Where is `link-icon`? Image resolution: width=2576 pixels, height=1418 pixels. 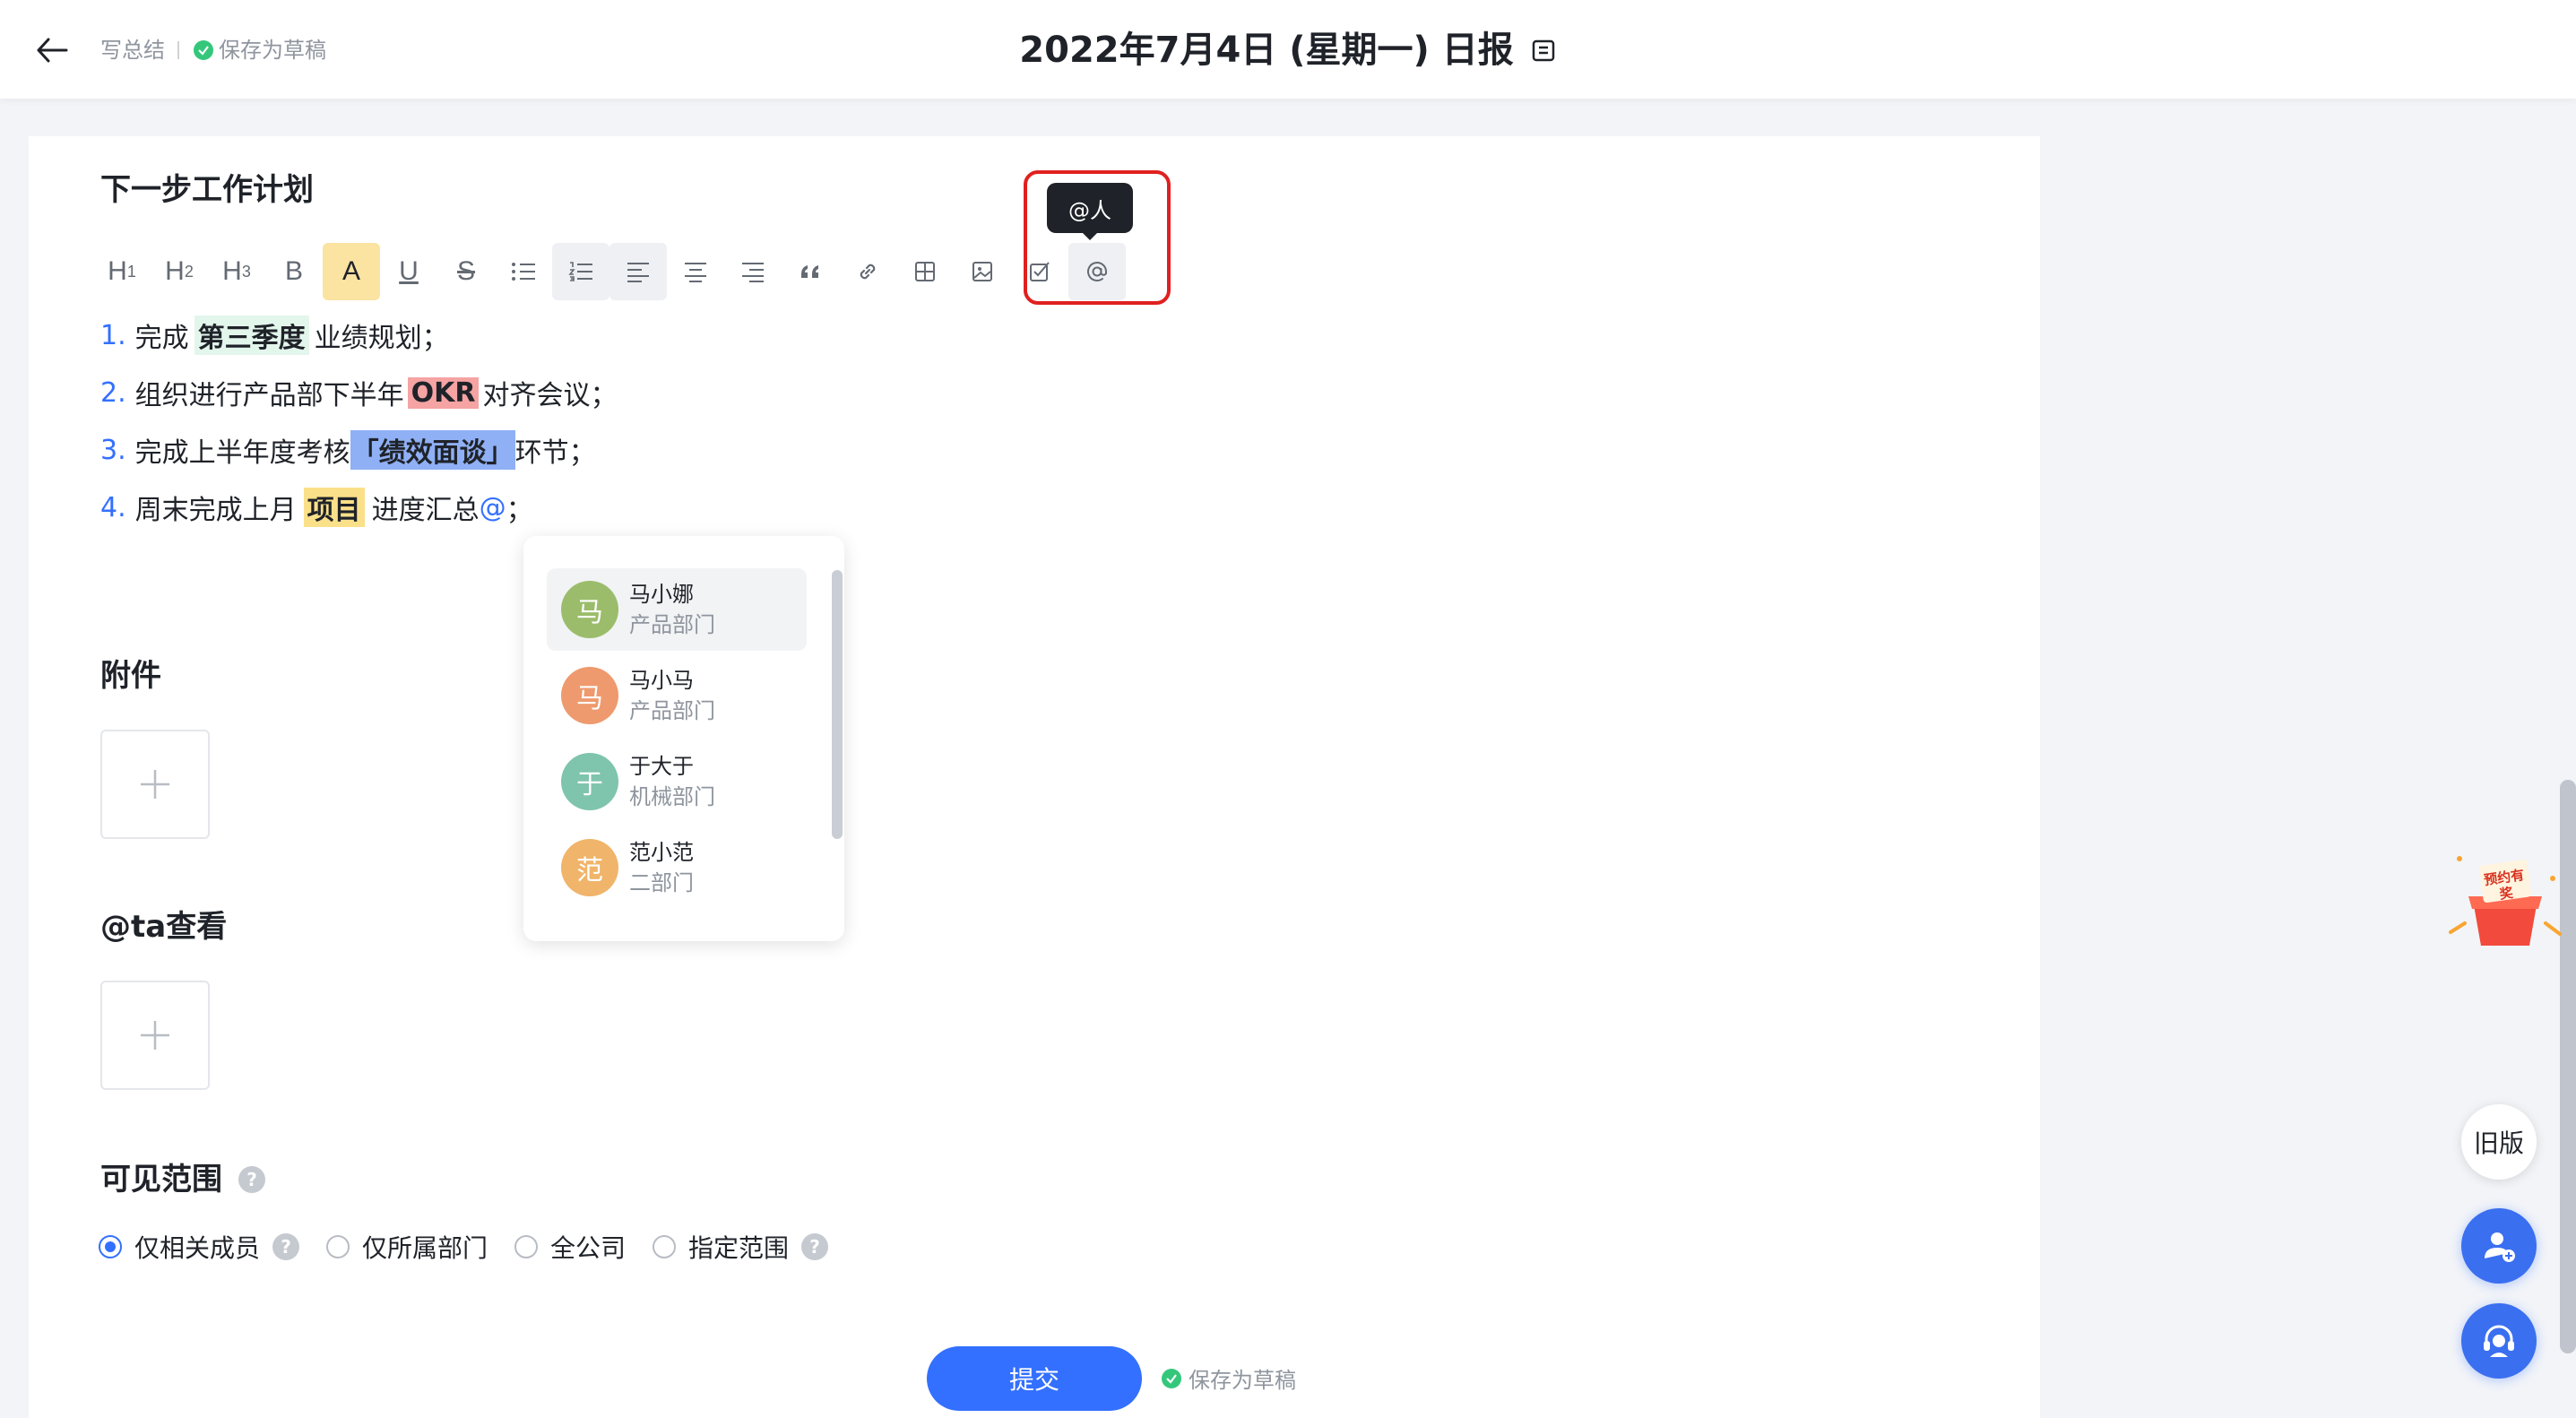 link-icon is located at coordinates (867, 271).